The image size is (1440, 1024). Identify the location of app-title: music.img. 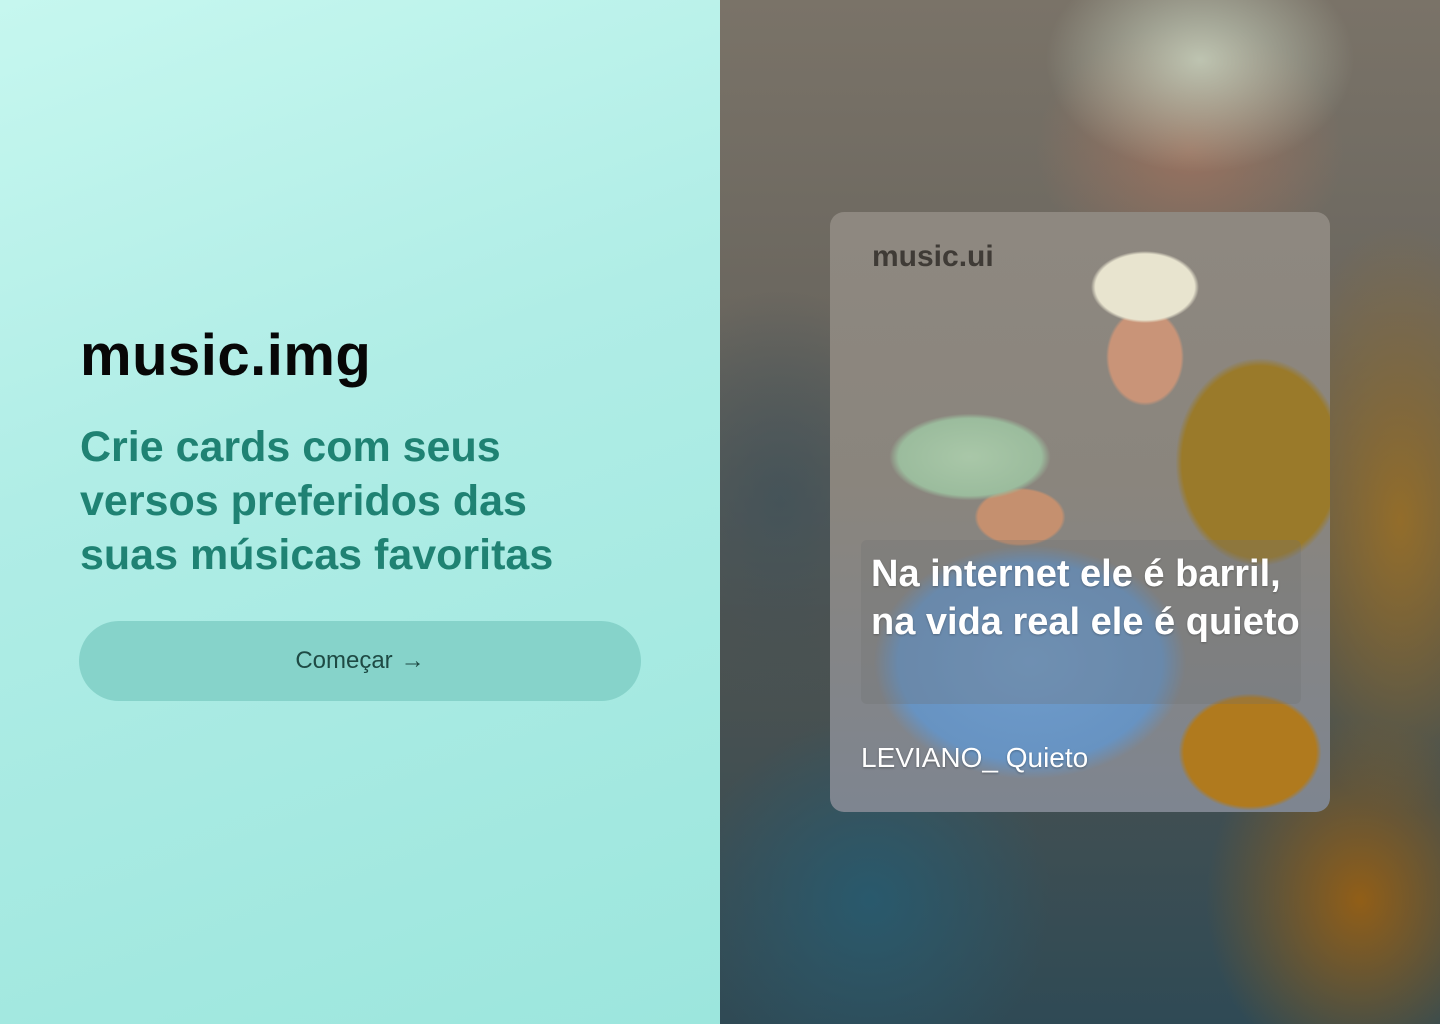
(226, 355).